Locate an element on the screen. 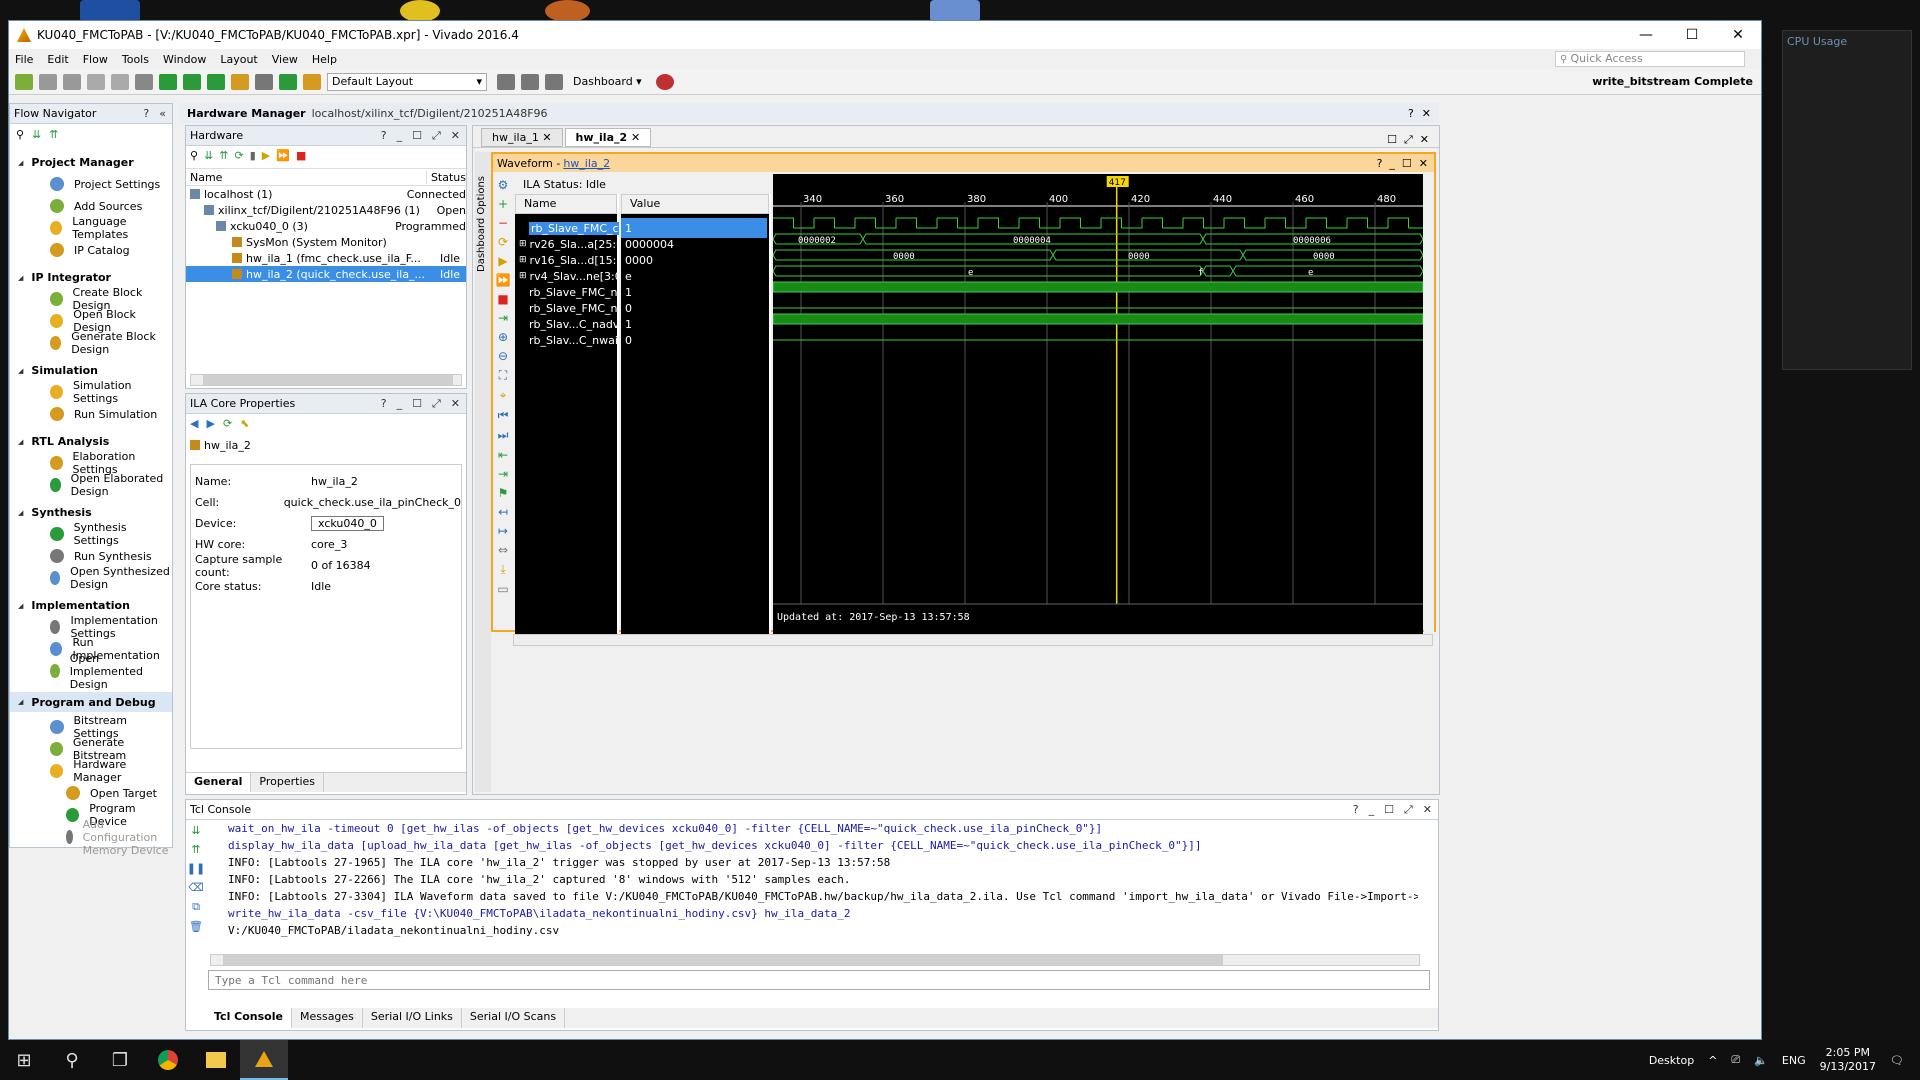 The image size is (1920, 1080). table-row: hw_ila_2 (quick_check.use_ila_... Idle is located at coordinates (326, 274).